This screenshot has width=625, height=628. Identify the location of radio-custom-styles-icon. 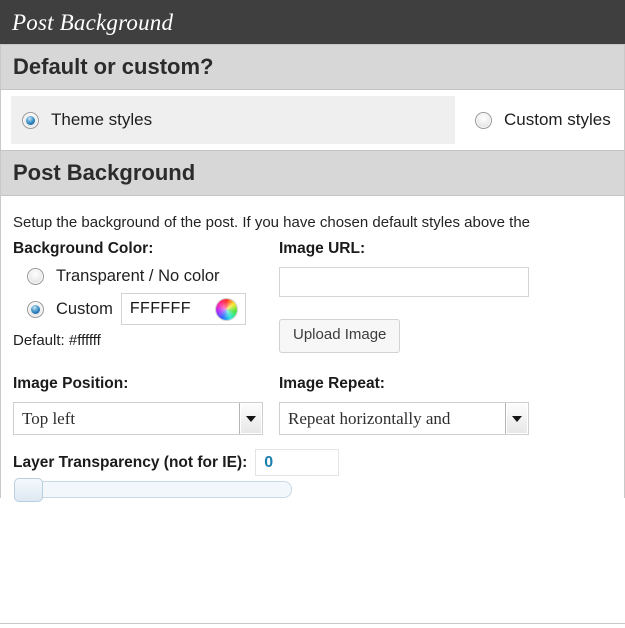
(483, 120).